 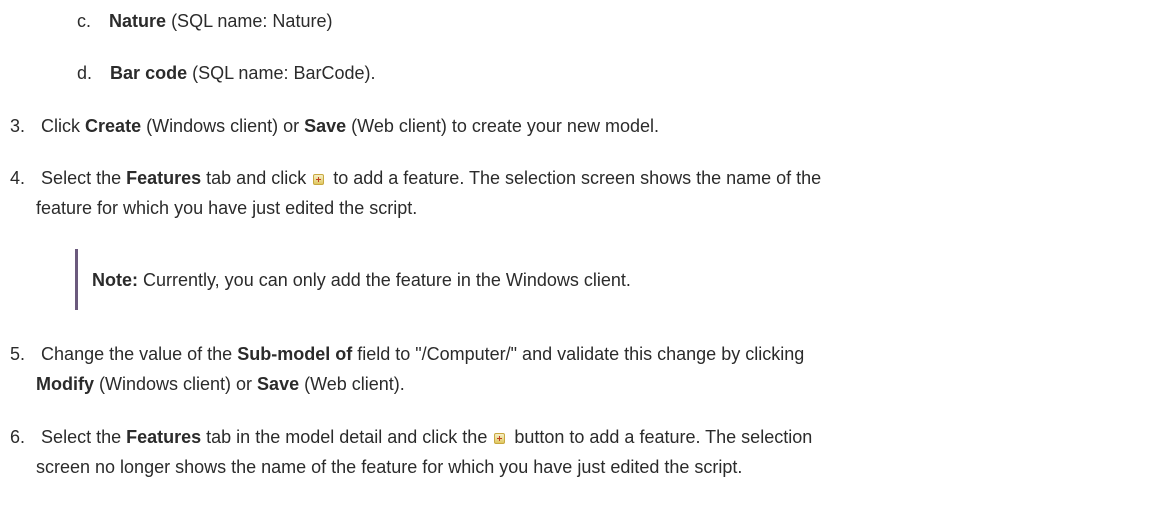 What do you see at coordinates (85, 73) in the screenshot?
I see `list-marker: d.` at bounding box center [85, 73].